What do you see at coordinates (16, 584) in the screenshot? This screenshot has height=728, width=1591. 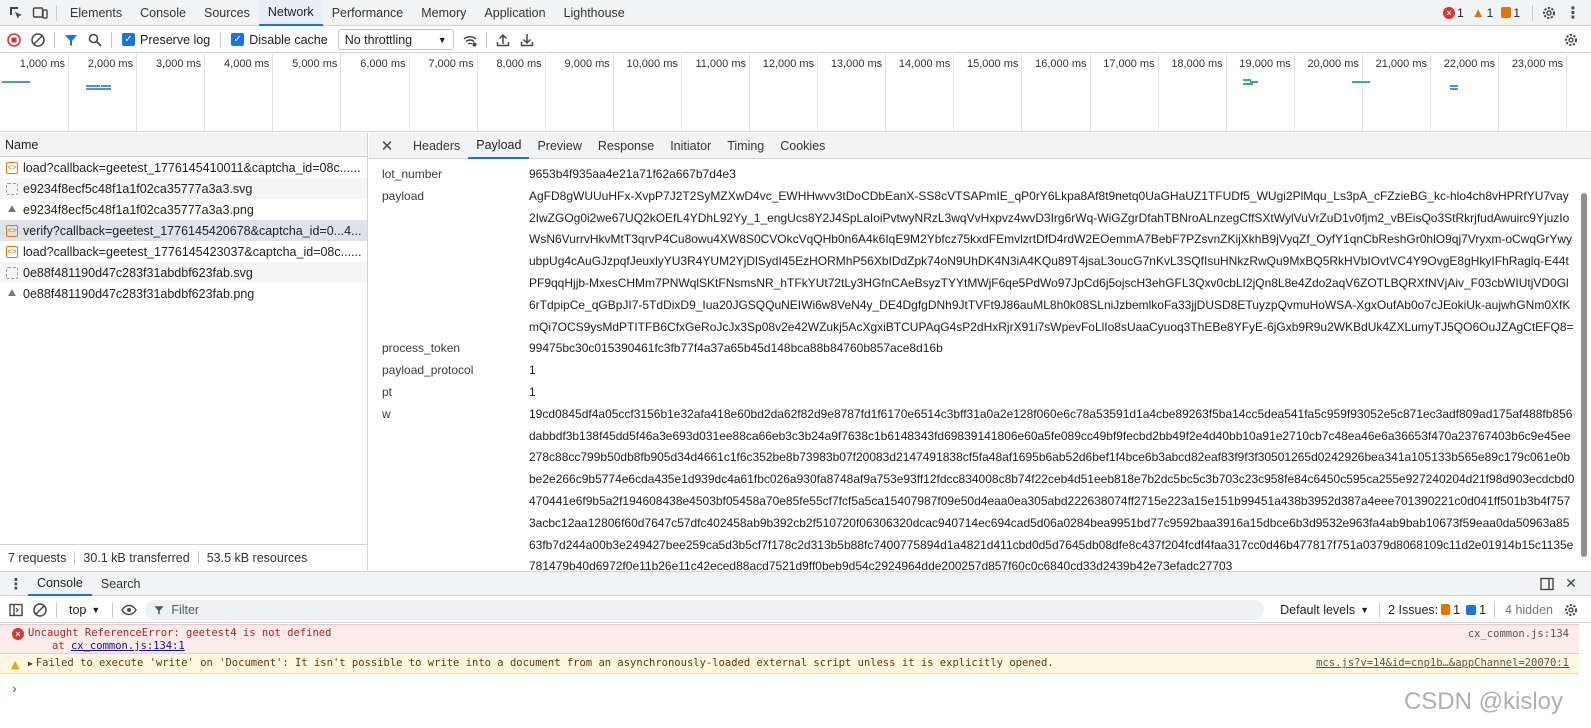 I see `drawer-menu-icon: ⋮` at bounding box center [16, 584].